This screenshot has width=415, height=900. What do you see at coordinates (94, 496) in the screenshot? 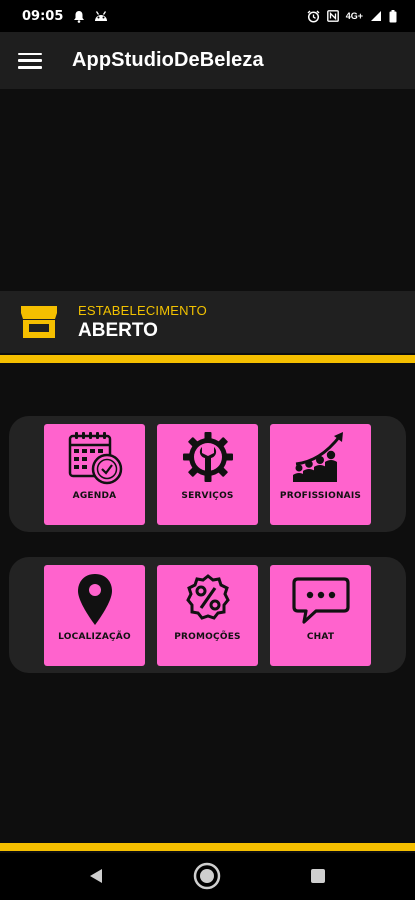
I see `tile-agenda-label: AGENDA` at bounding box center [94, 496].